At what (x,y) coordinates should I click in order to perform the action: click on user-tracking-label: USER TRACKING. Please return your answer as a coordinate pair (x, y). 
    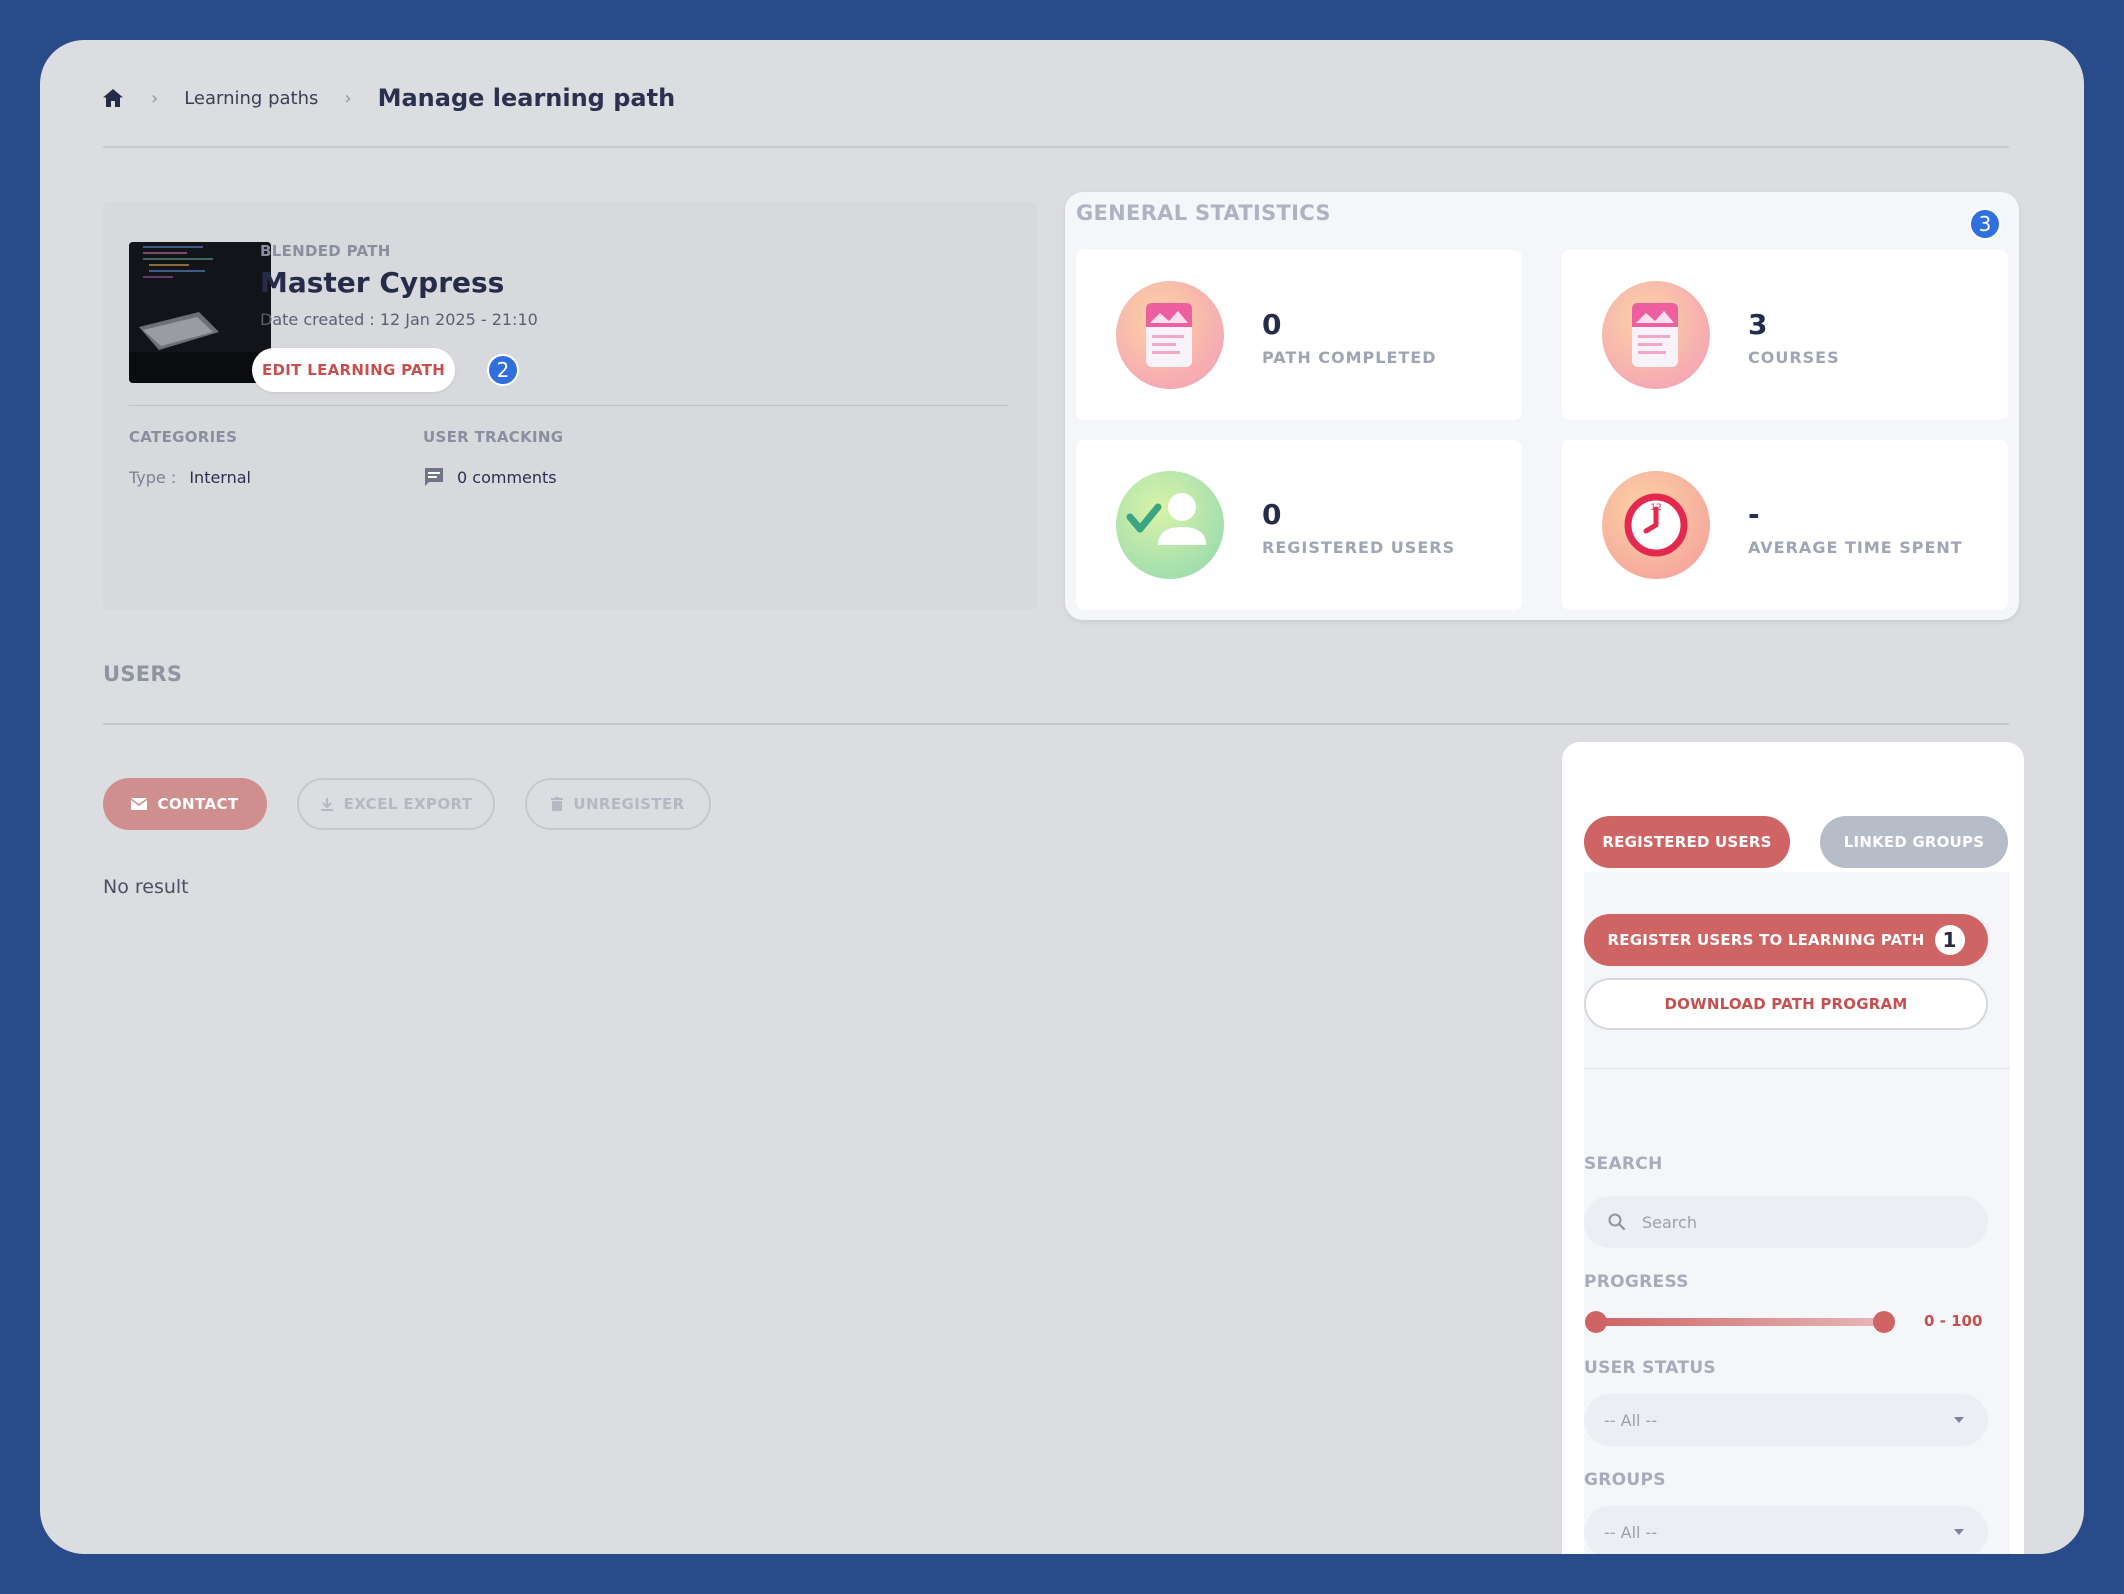
    Looking at the image, I should click on (493, 437).